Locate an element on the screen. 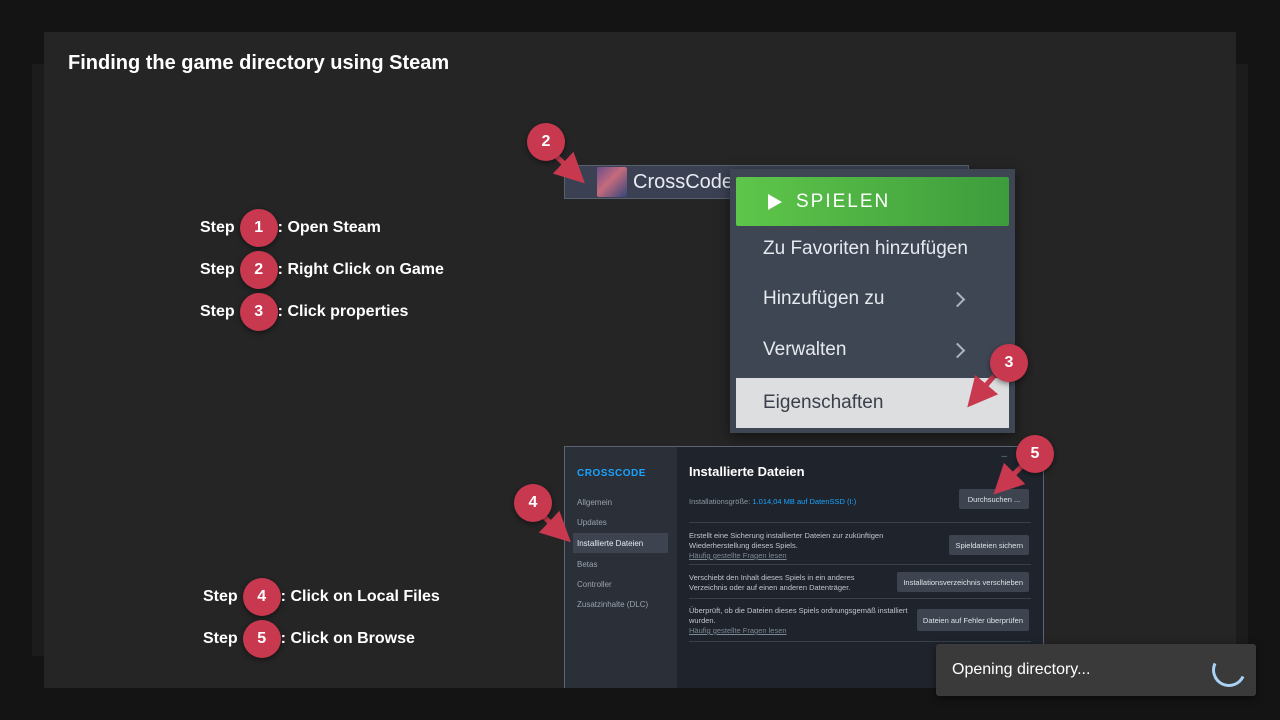 This screenshot has width=1280, height=720. nav-local-files: Installierte Dateien is located at coordinates (620, 543).